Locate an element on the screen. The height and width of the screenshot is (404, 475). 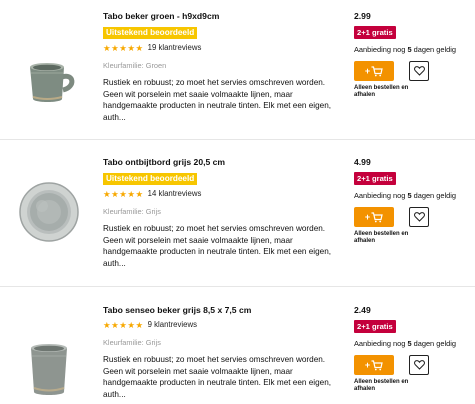
product-price: 2.49 is located at coordinates (362, 310).